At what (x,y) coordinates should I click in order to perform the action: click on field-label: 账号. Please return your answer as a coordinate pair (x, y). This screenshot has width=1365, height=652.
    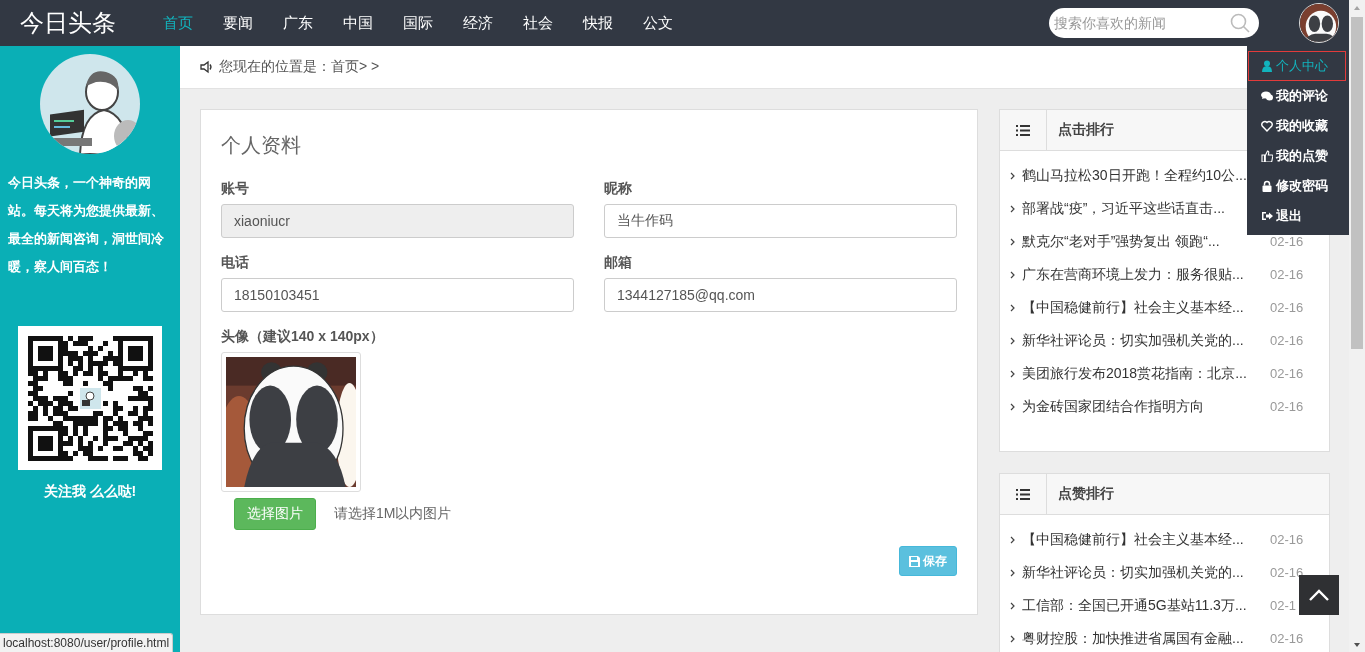
    Looking at the image, I should click on (235, 189).